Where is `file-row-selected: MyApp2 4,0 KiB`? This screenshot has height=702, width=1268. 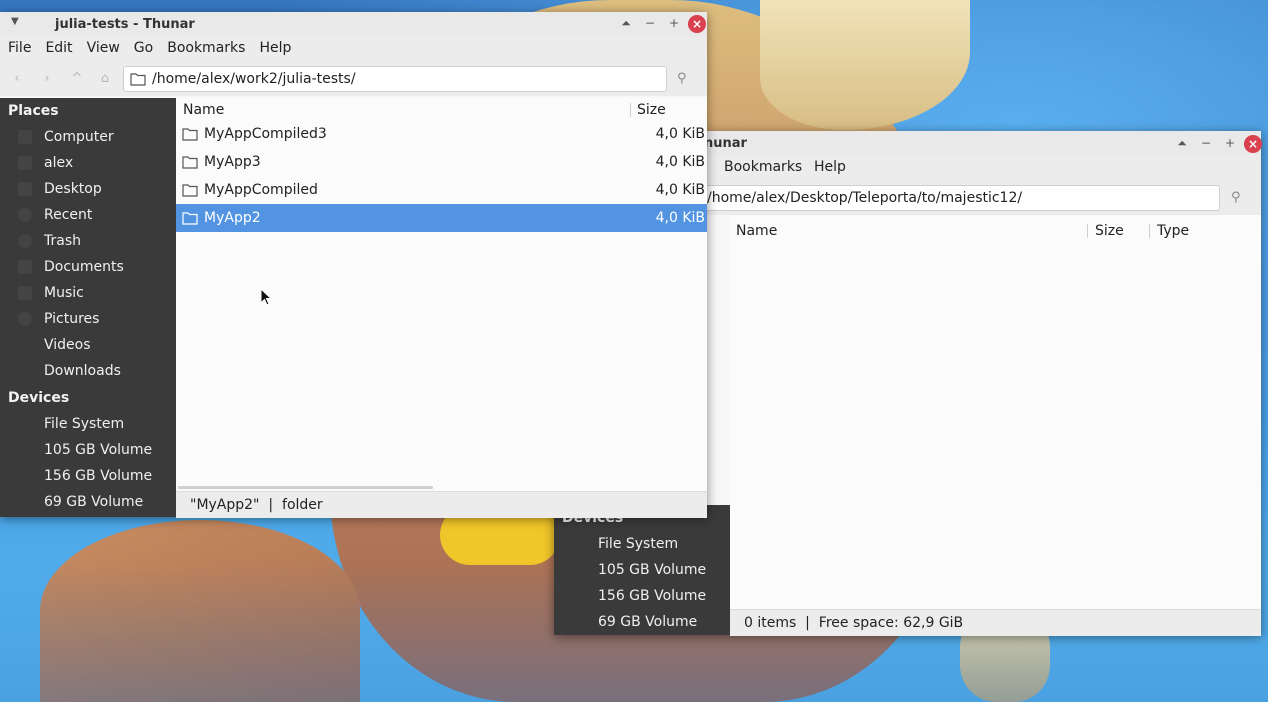 file-row-selected: MyApp2 4,0 KiB is located at coordinates (441, 218).